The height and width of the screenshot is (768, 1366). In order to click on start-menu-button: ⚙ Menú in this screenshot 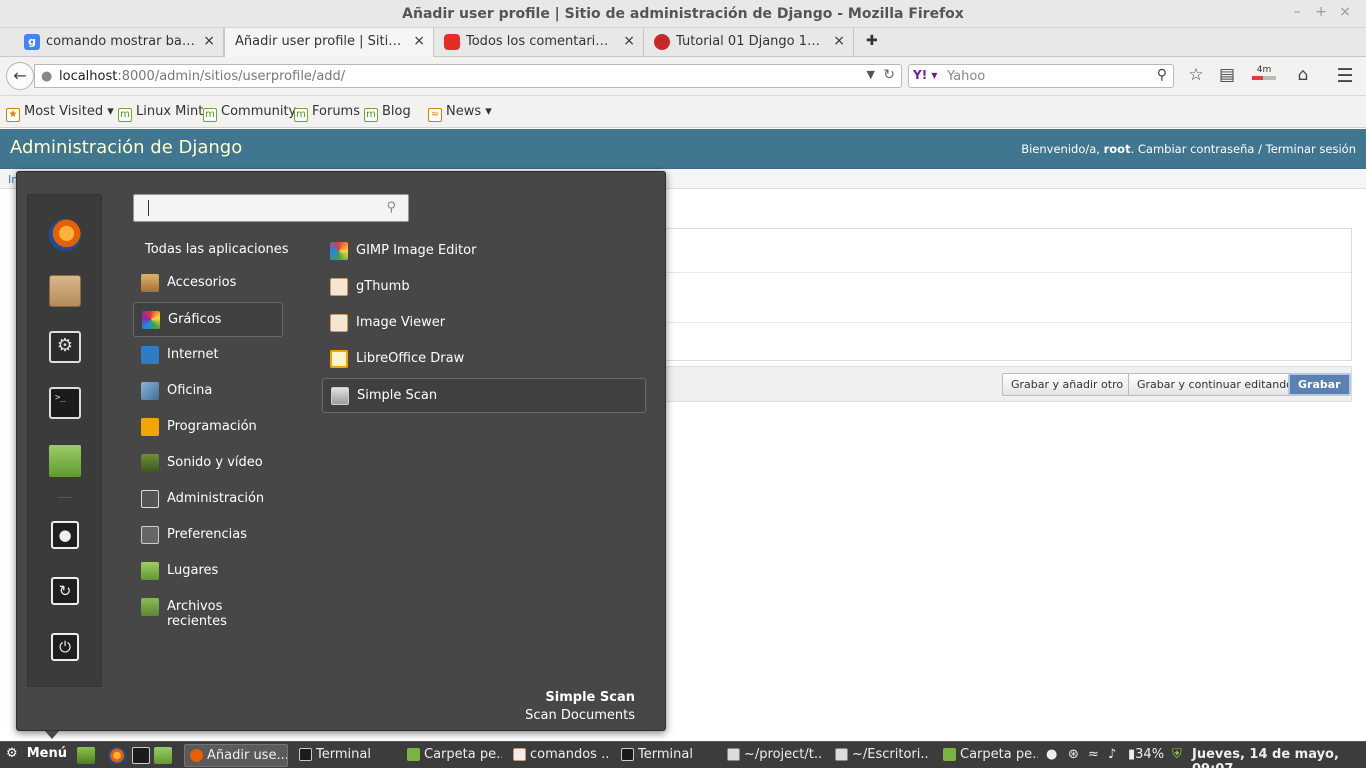, I will do `click(36, 753)`.